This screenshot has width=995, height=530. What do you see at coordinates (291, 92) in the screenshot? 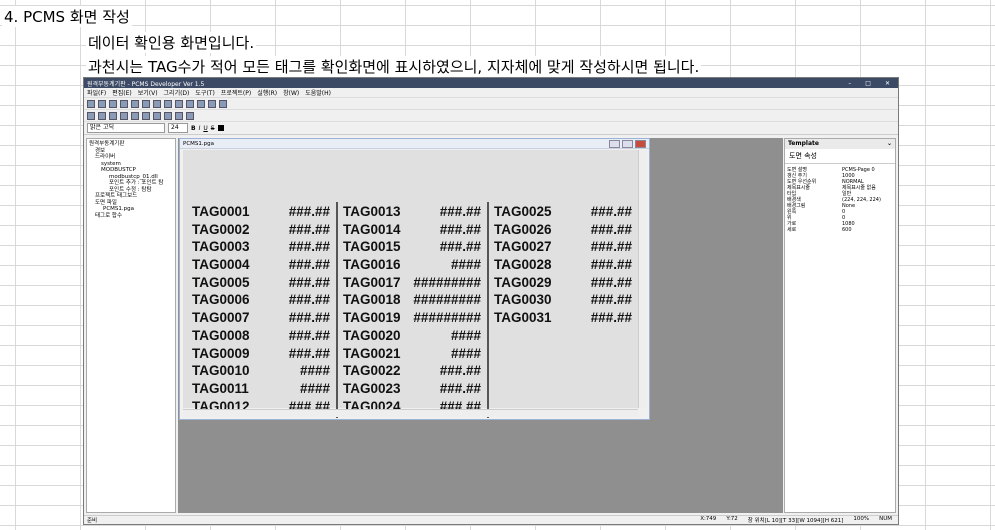
I see `menu-window: 창(W)` at bounding box center [291, 92].